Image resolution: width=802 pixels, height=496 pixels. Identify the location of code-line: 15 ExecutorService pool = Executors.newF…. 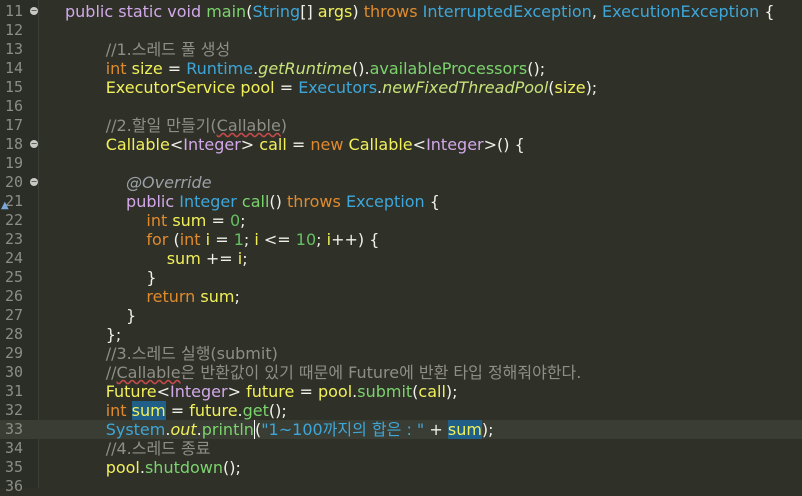
(401, 87).